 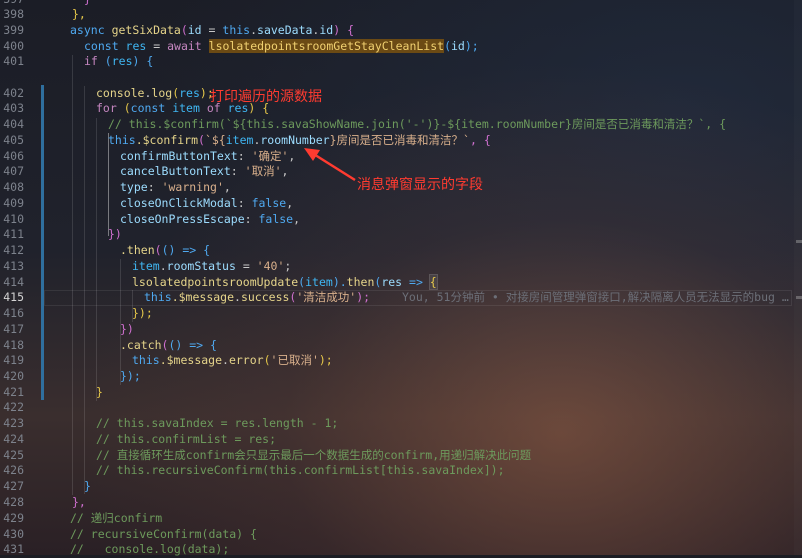 What do you see at coordinates (425, 503) in the screenshot?
I see `code-line-428: },` at bounding box center [425, 503].